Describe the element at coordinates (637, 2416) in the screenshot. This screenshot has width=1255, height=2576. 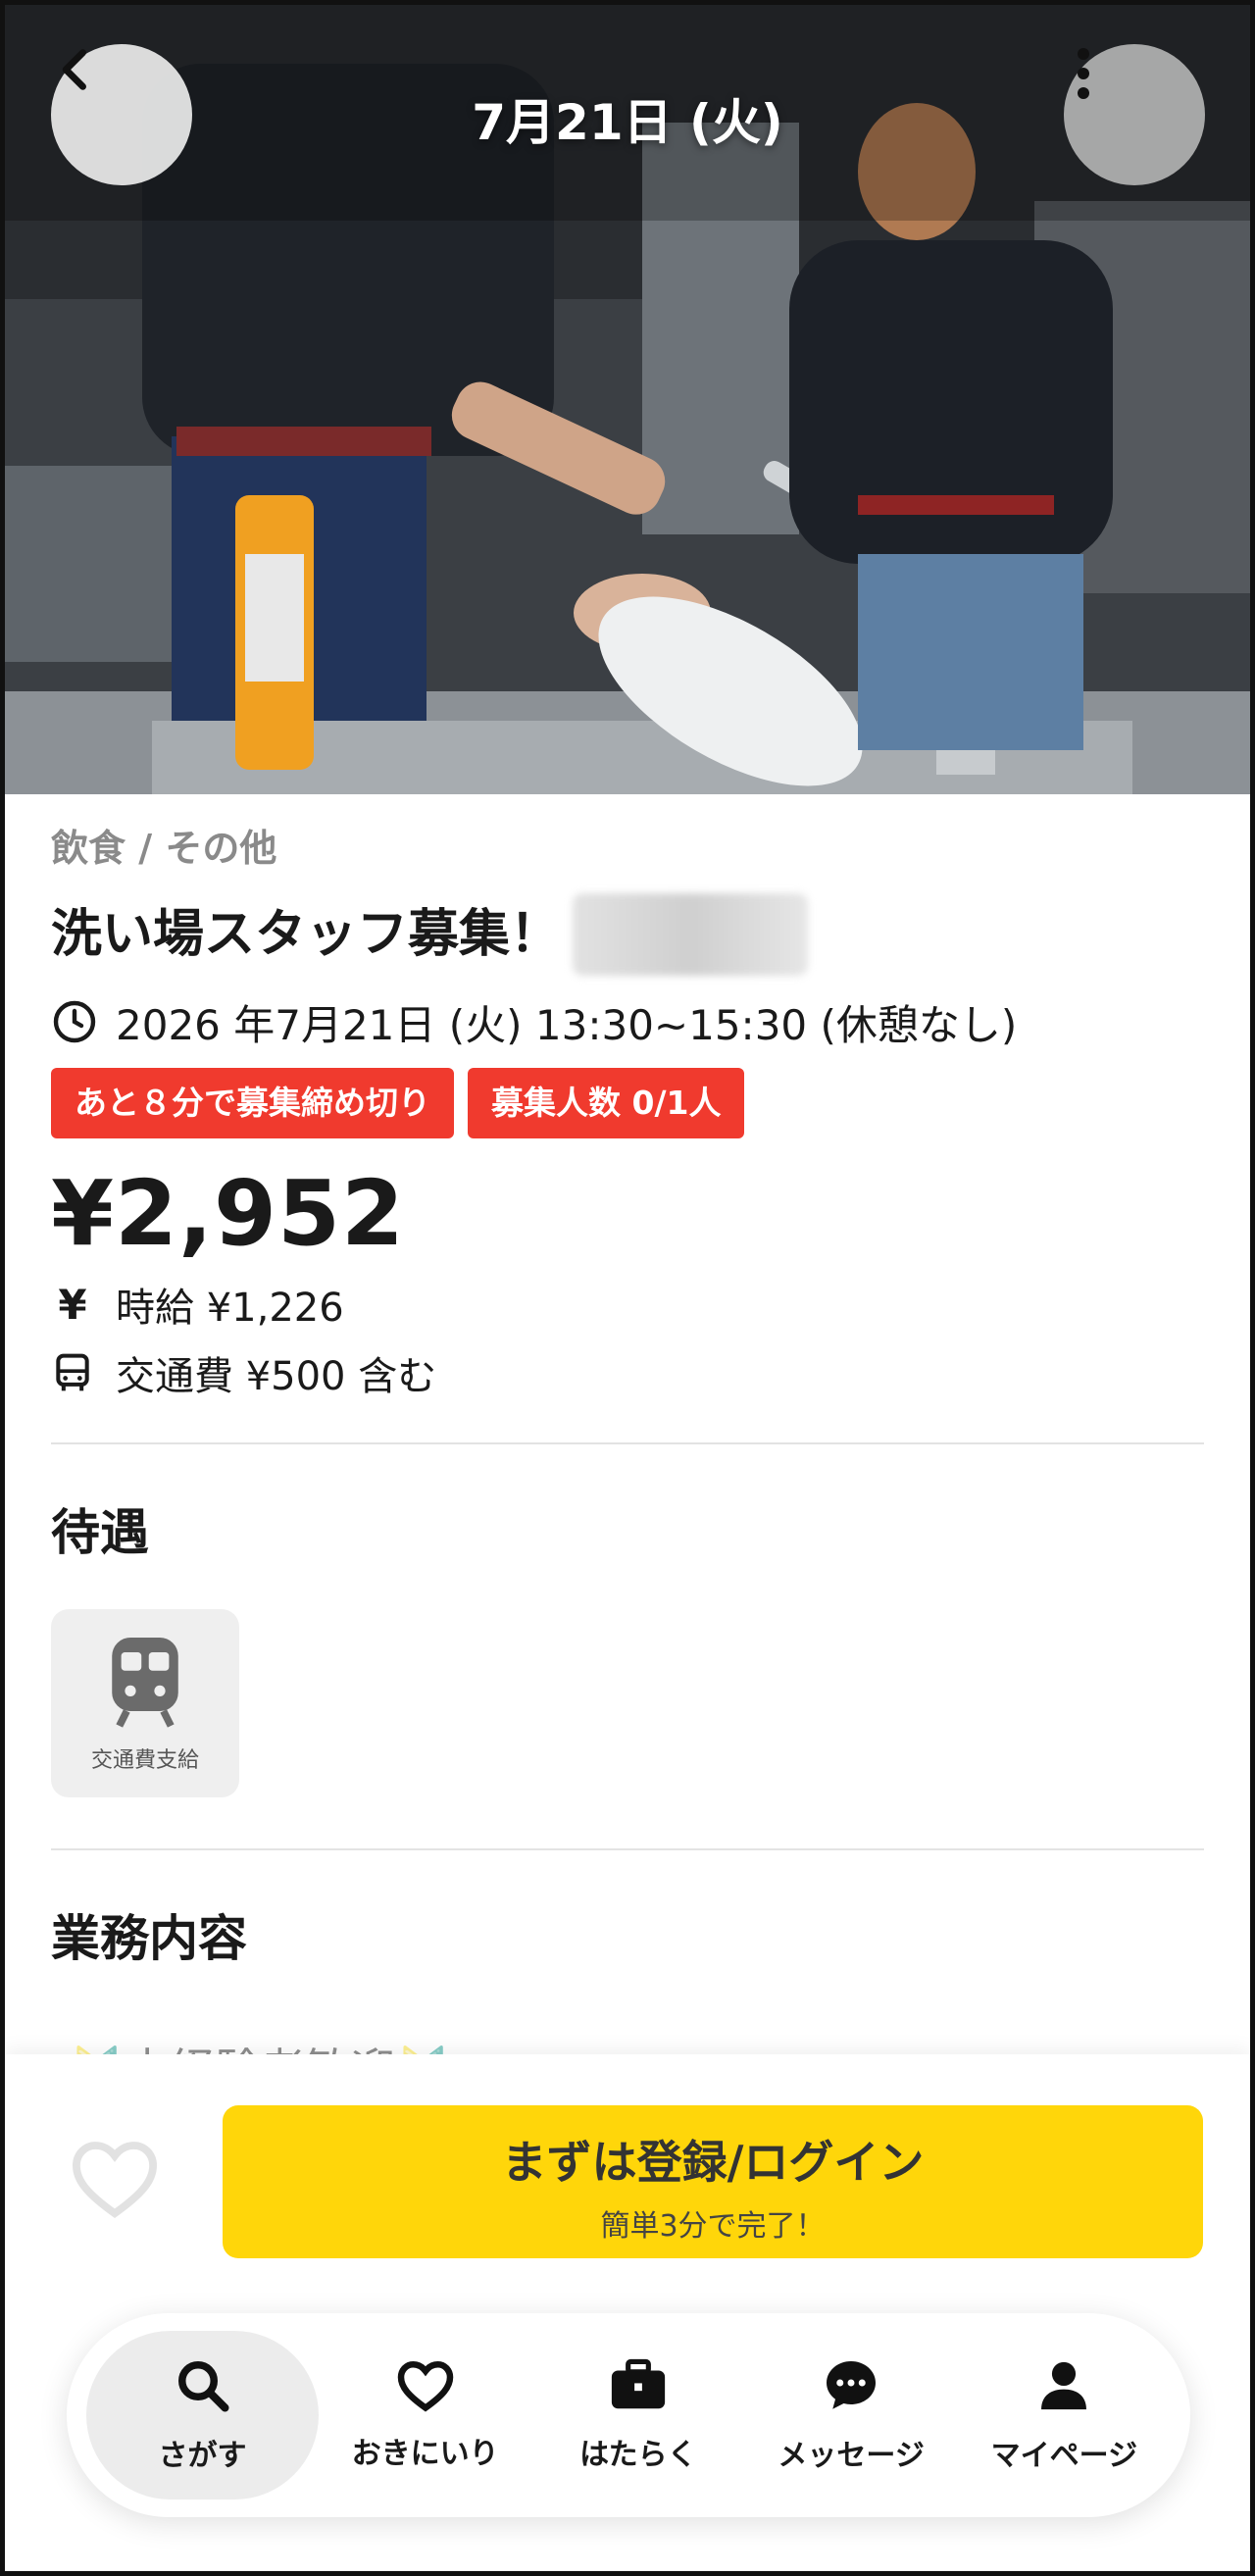
I see `tab-work: はたらく` at that location.